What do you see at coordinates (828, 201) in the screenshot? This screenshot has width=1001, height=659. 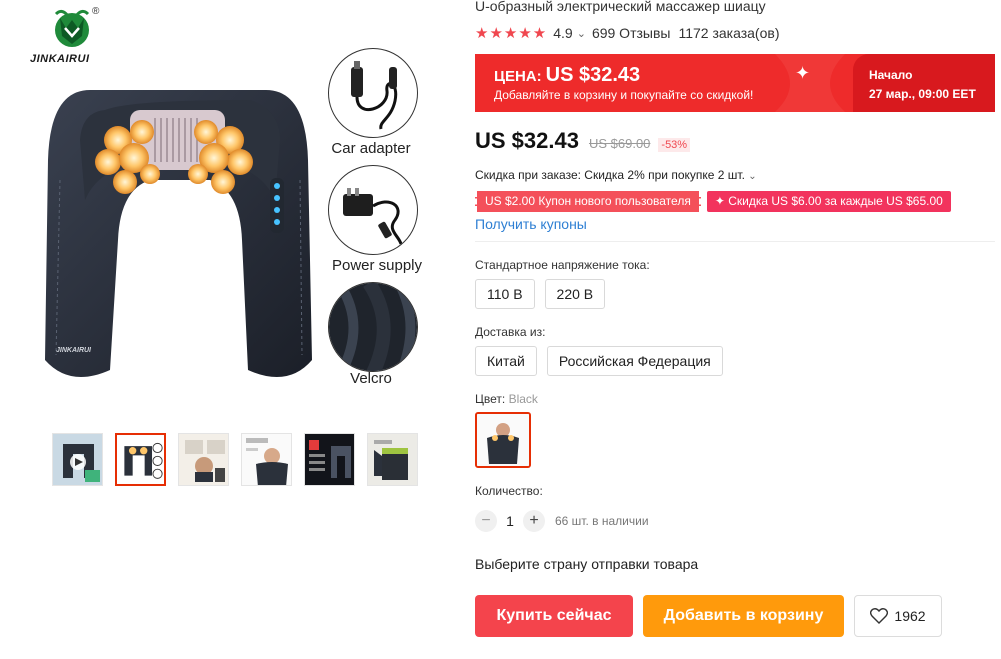 I see `coupon-store-discount: ✦ Скидка US $6.00 за каждые US $65.00` at bounding box center [828, 201].